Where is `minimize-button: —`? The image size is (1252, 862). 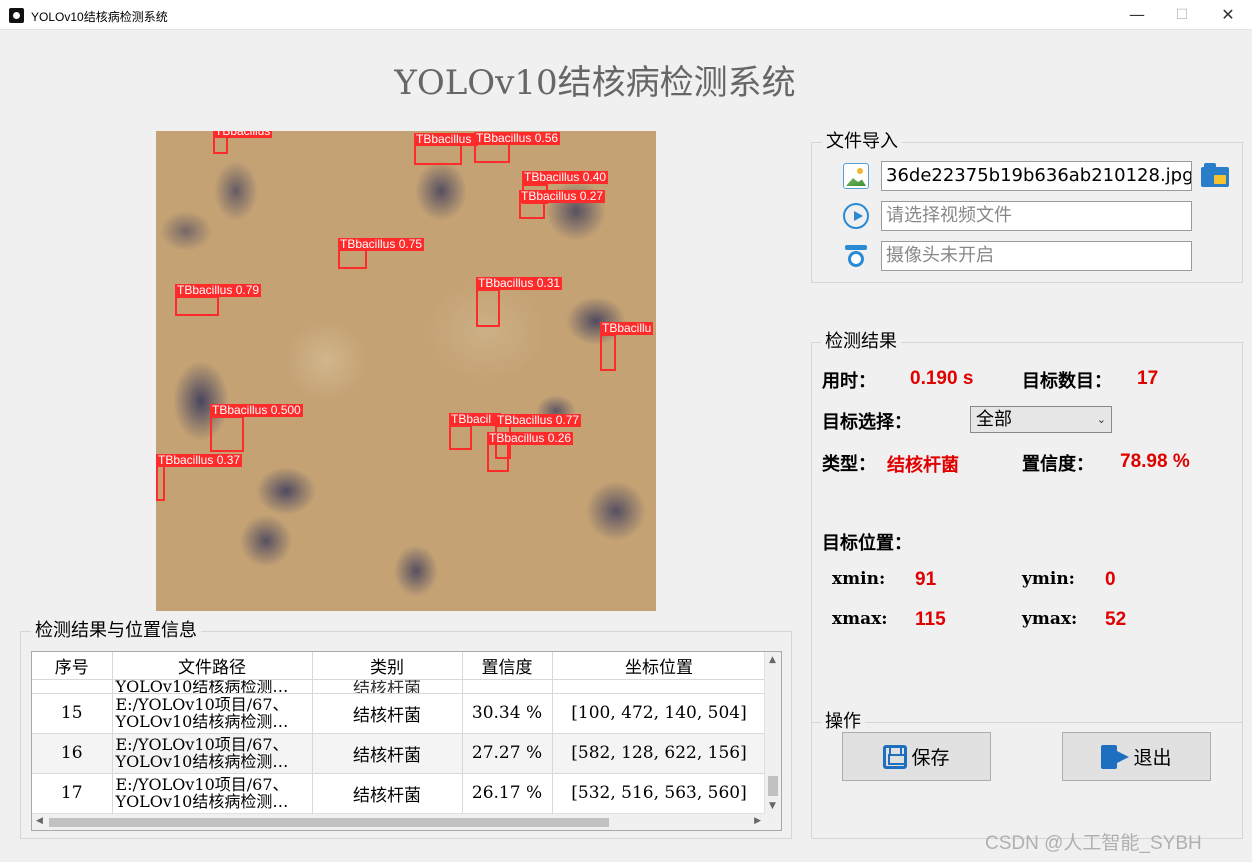
minimize-button: — is located at coordinates (1137, 15).